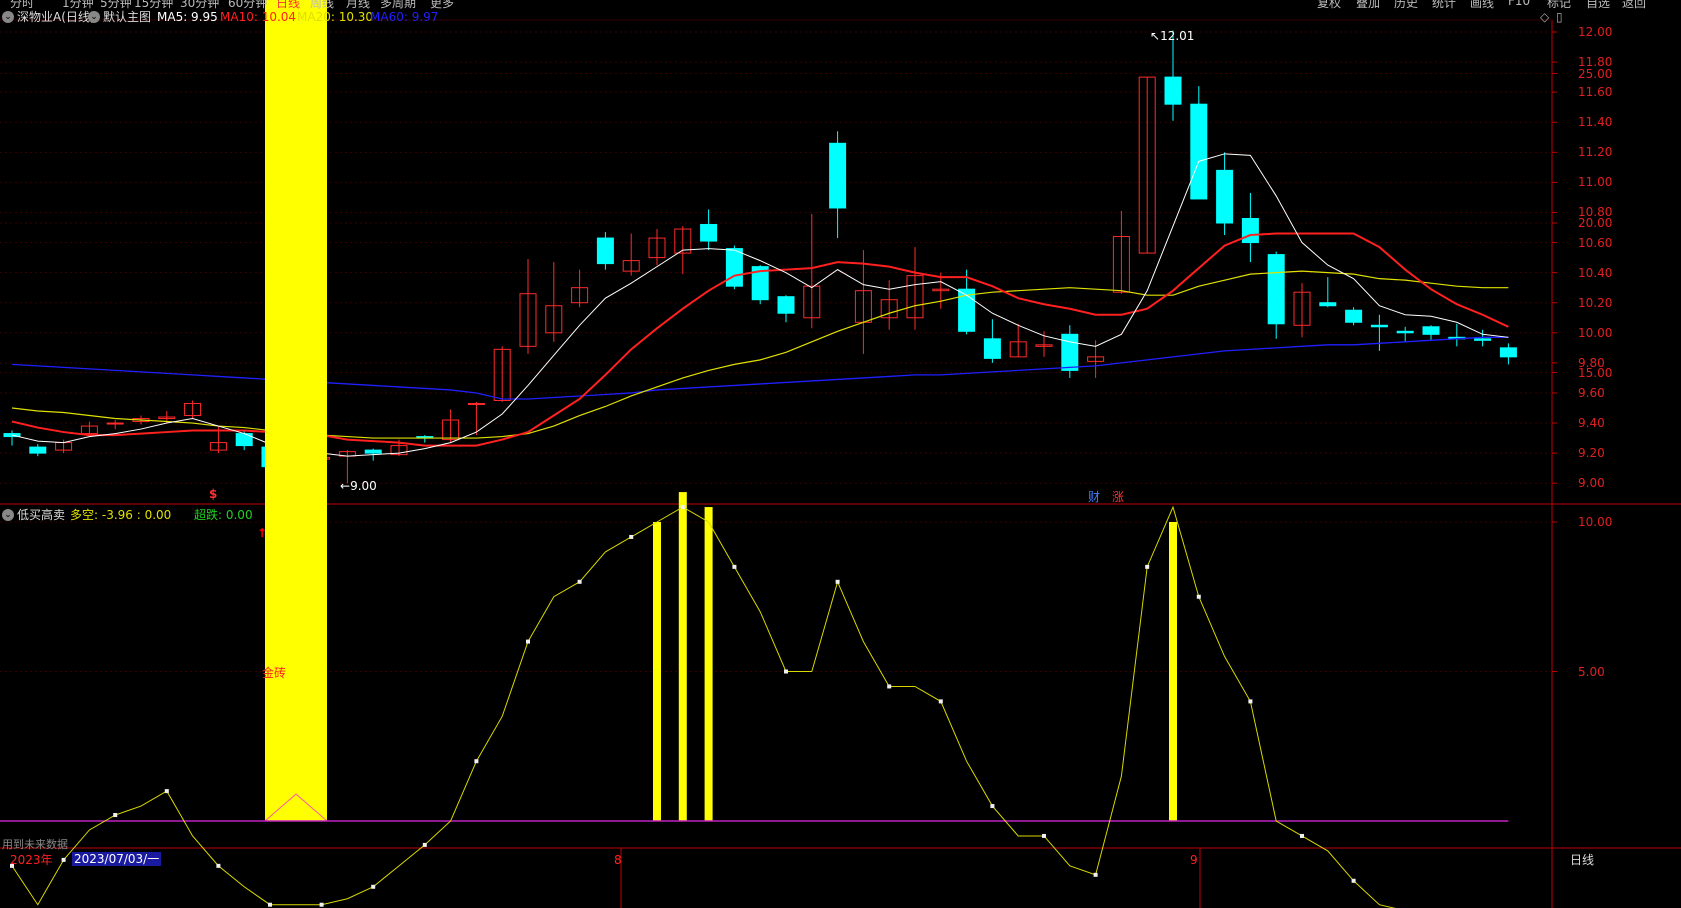 The height and width of the screenshot is (908, 1681). I want to click on dollar-marker: $, so click(213, 494).